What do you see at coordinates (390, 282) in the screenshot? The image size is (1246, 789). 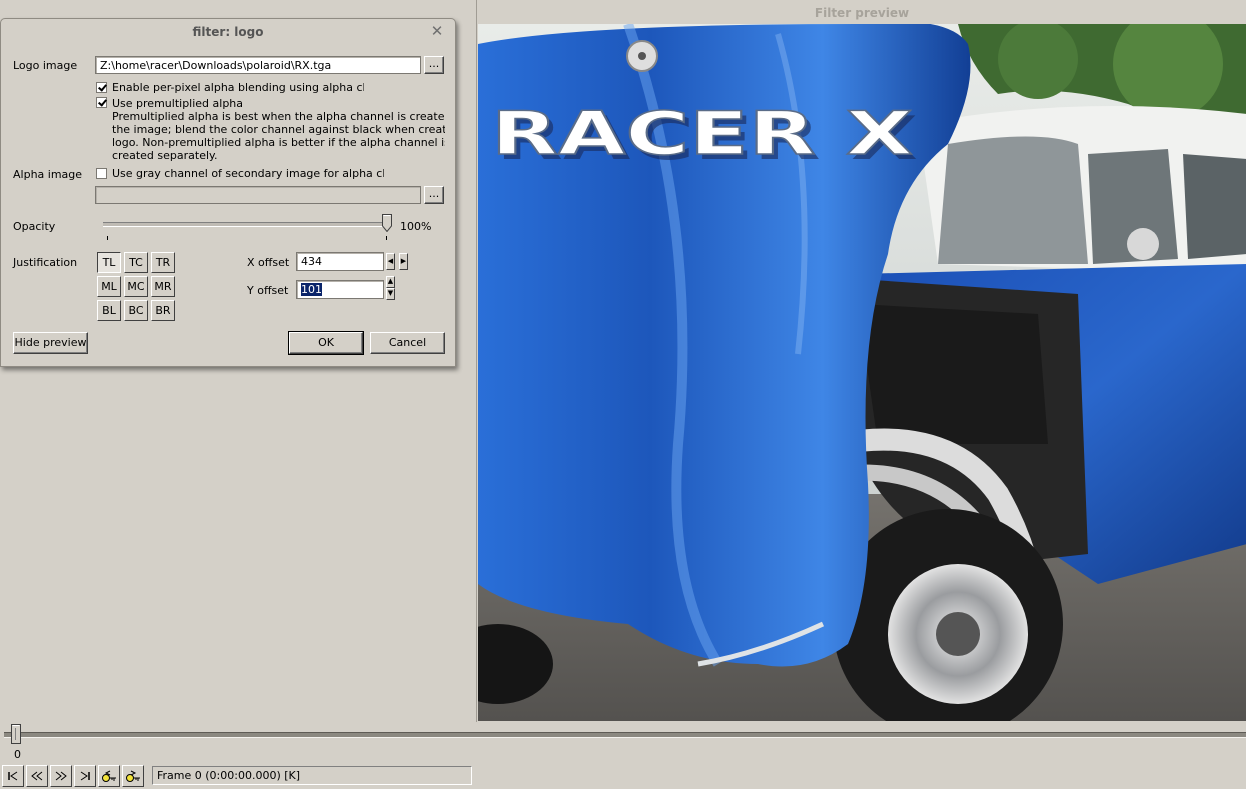 I see `y-offset-increment: ▲` at bounding box center [390, 282].